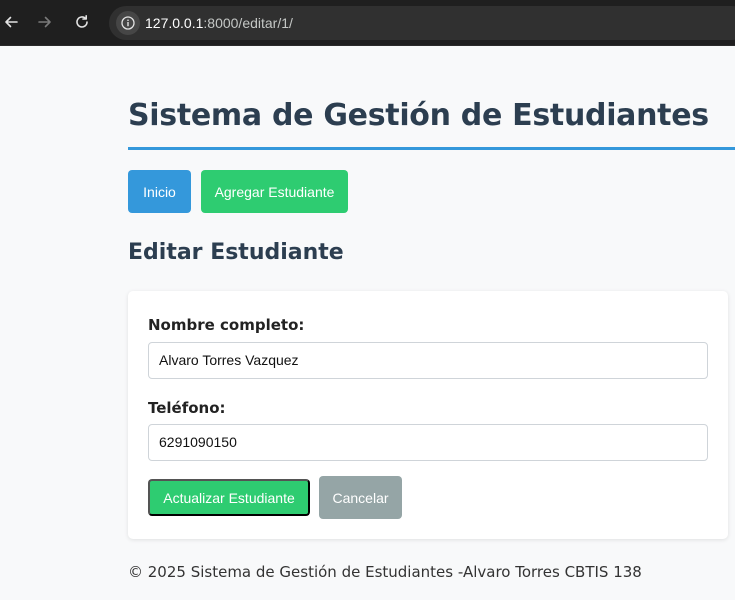  What do you see at coordinates (12, 22) in the screenshot?
I see `back-arrow-icon` at bounding box center [12, 22].